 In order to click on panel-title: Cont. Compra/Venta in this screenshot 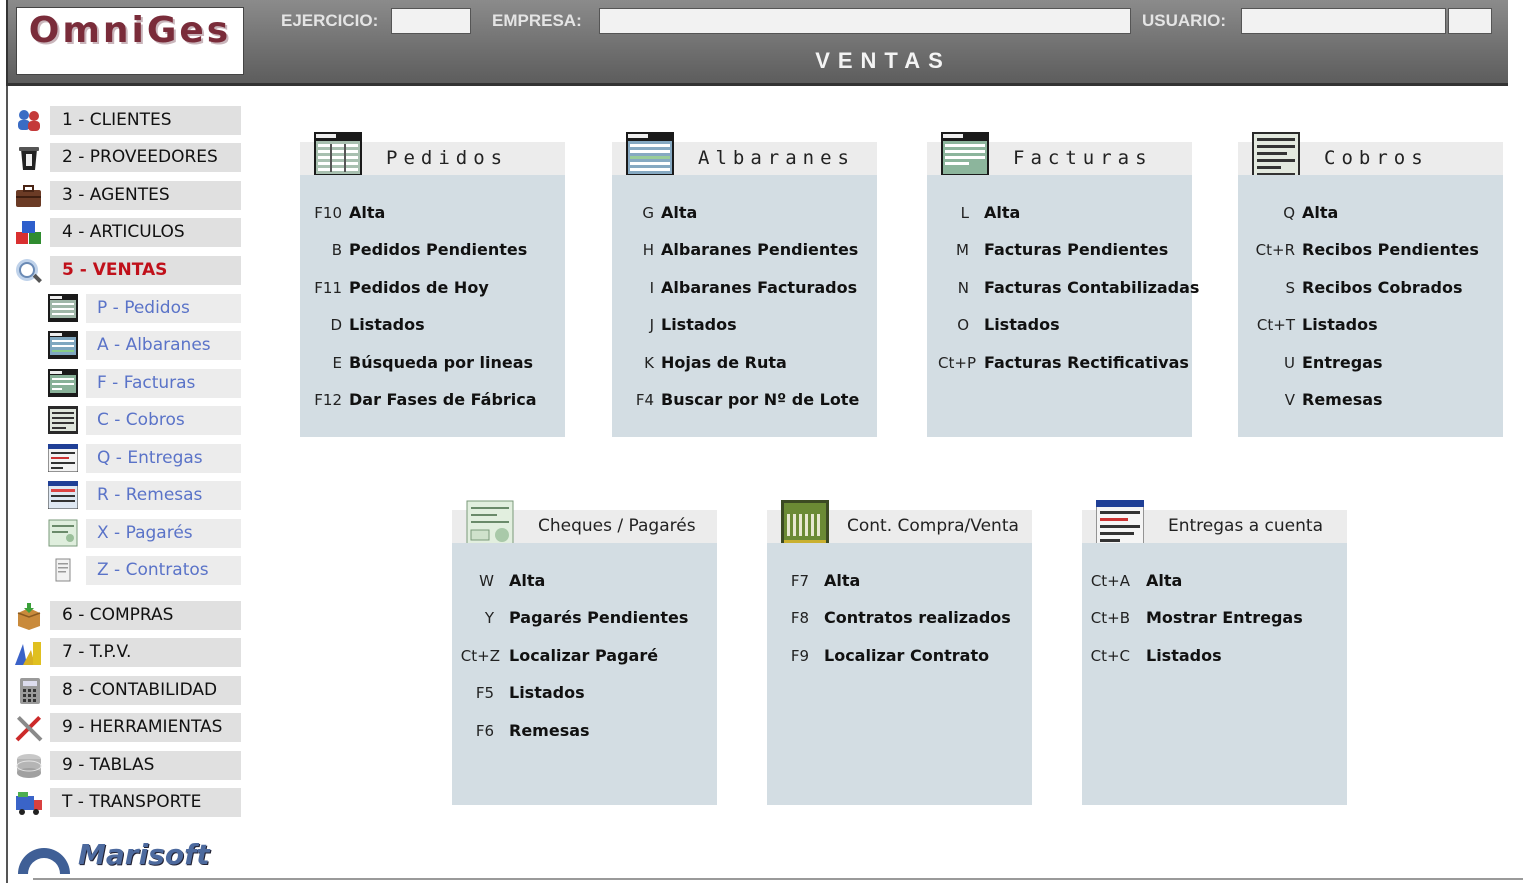, I will do `click(933, 526)`.